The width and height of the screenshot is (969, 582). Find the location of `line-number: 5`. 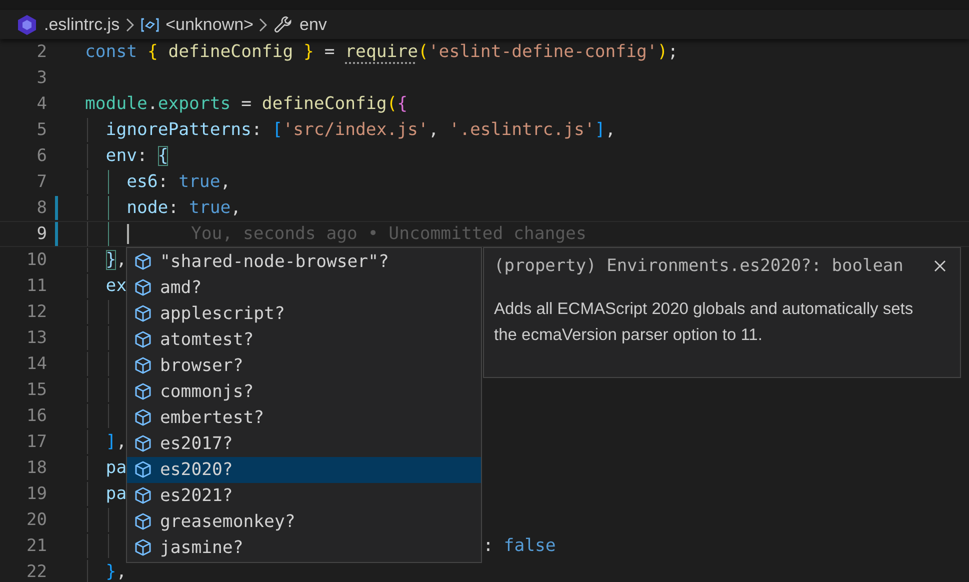

line-number: 5 is located at coordinates (41, 130).